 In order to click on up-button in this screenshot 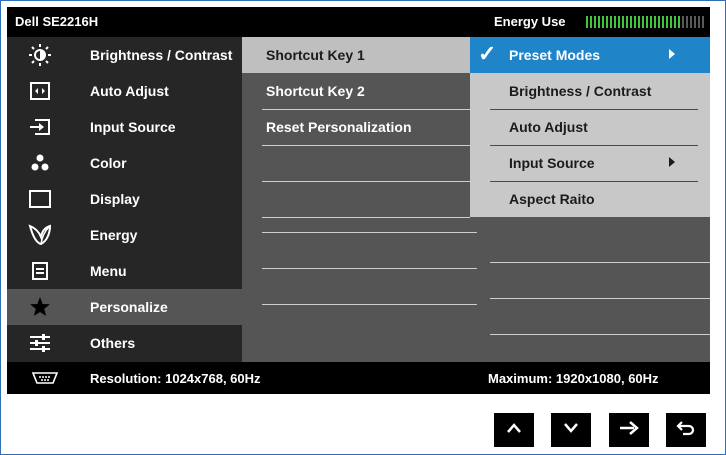, I will do `click(514, 430)`.